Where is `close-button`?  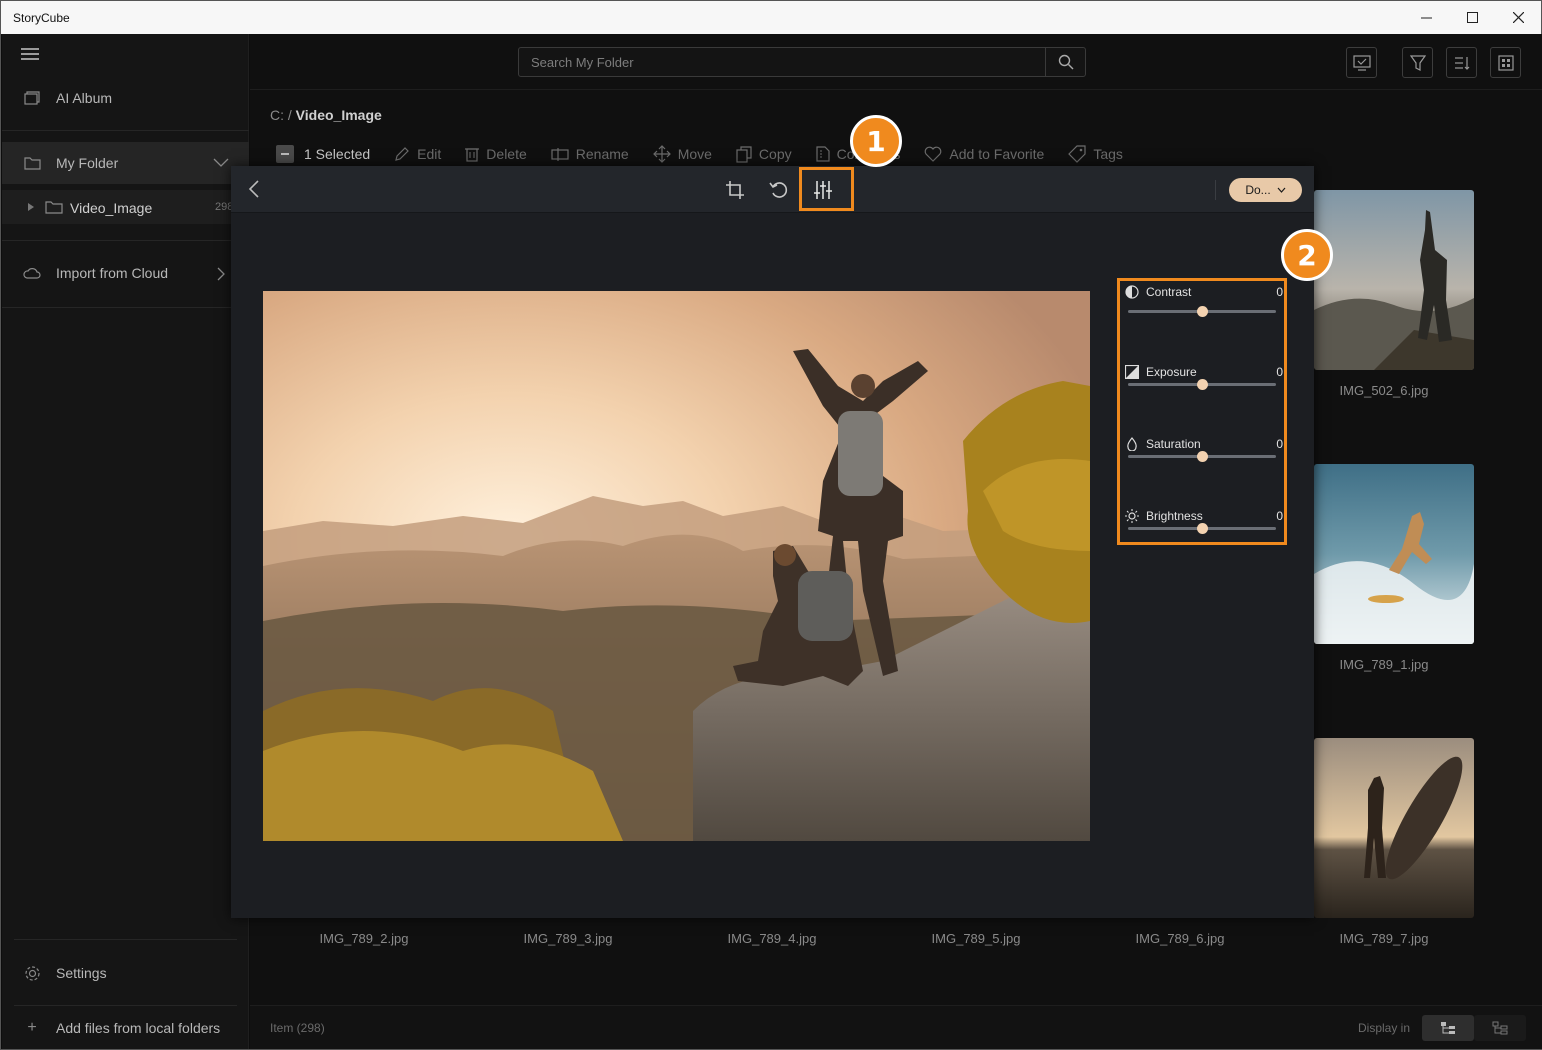 close-button is located at coordinates (1518, 17).